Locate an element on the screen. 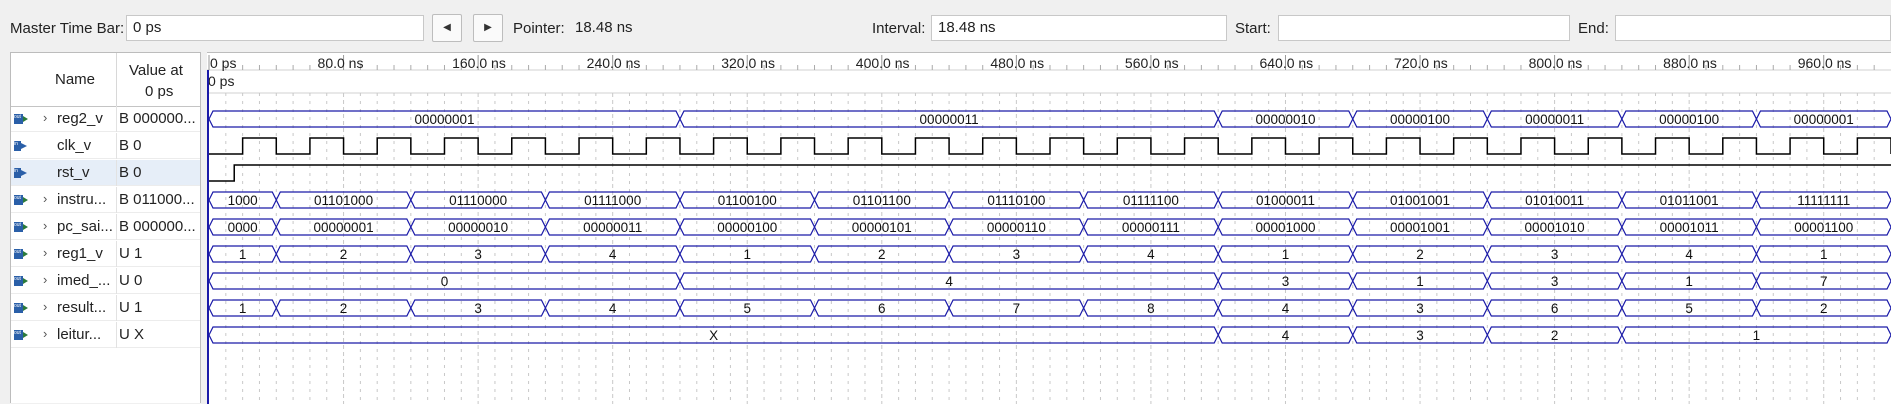 The width and height of the screenshot is (1891, 404). pointer-label: Pointer: is located at coordinates (539, 28).